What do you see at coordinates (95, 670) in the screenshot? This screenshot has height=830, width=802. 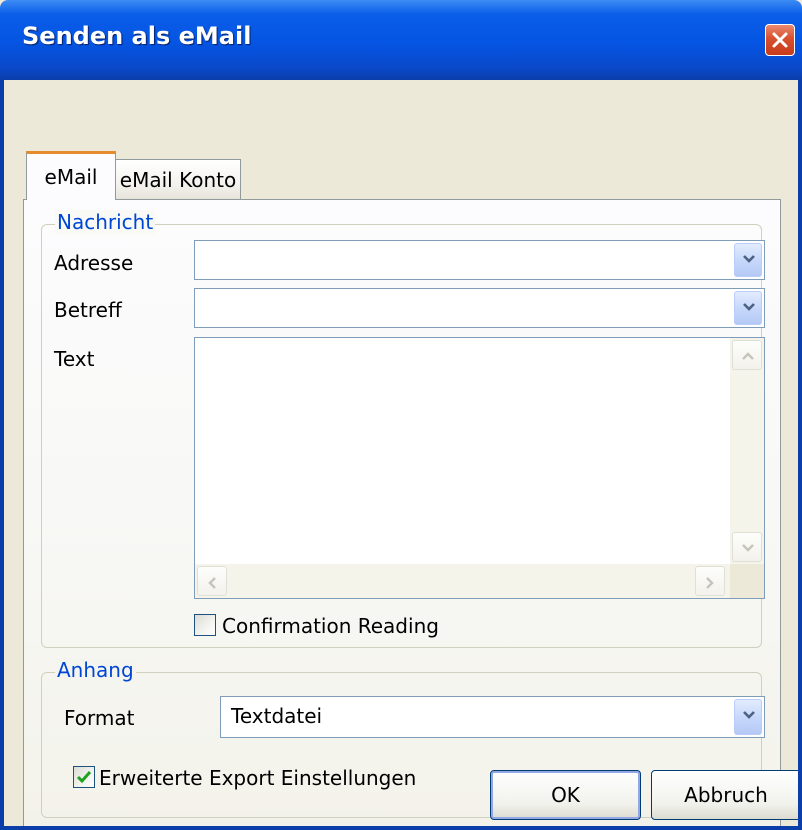 I see `attachment-group-label: Anhang` at bounding box center [95, 670].